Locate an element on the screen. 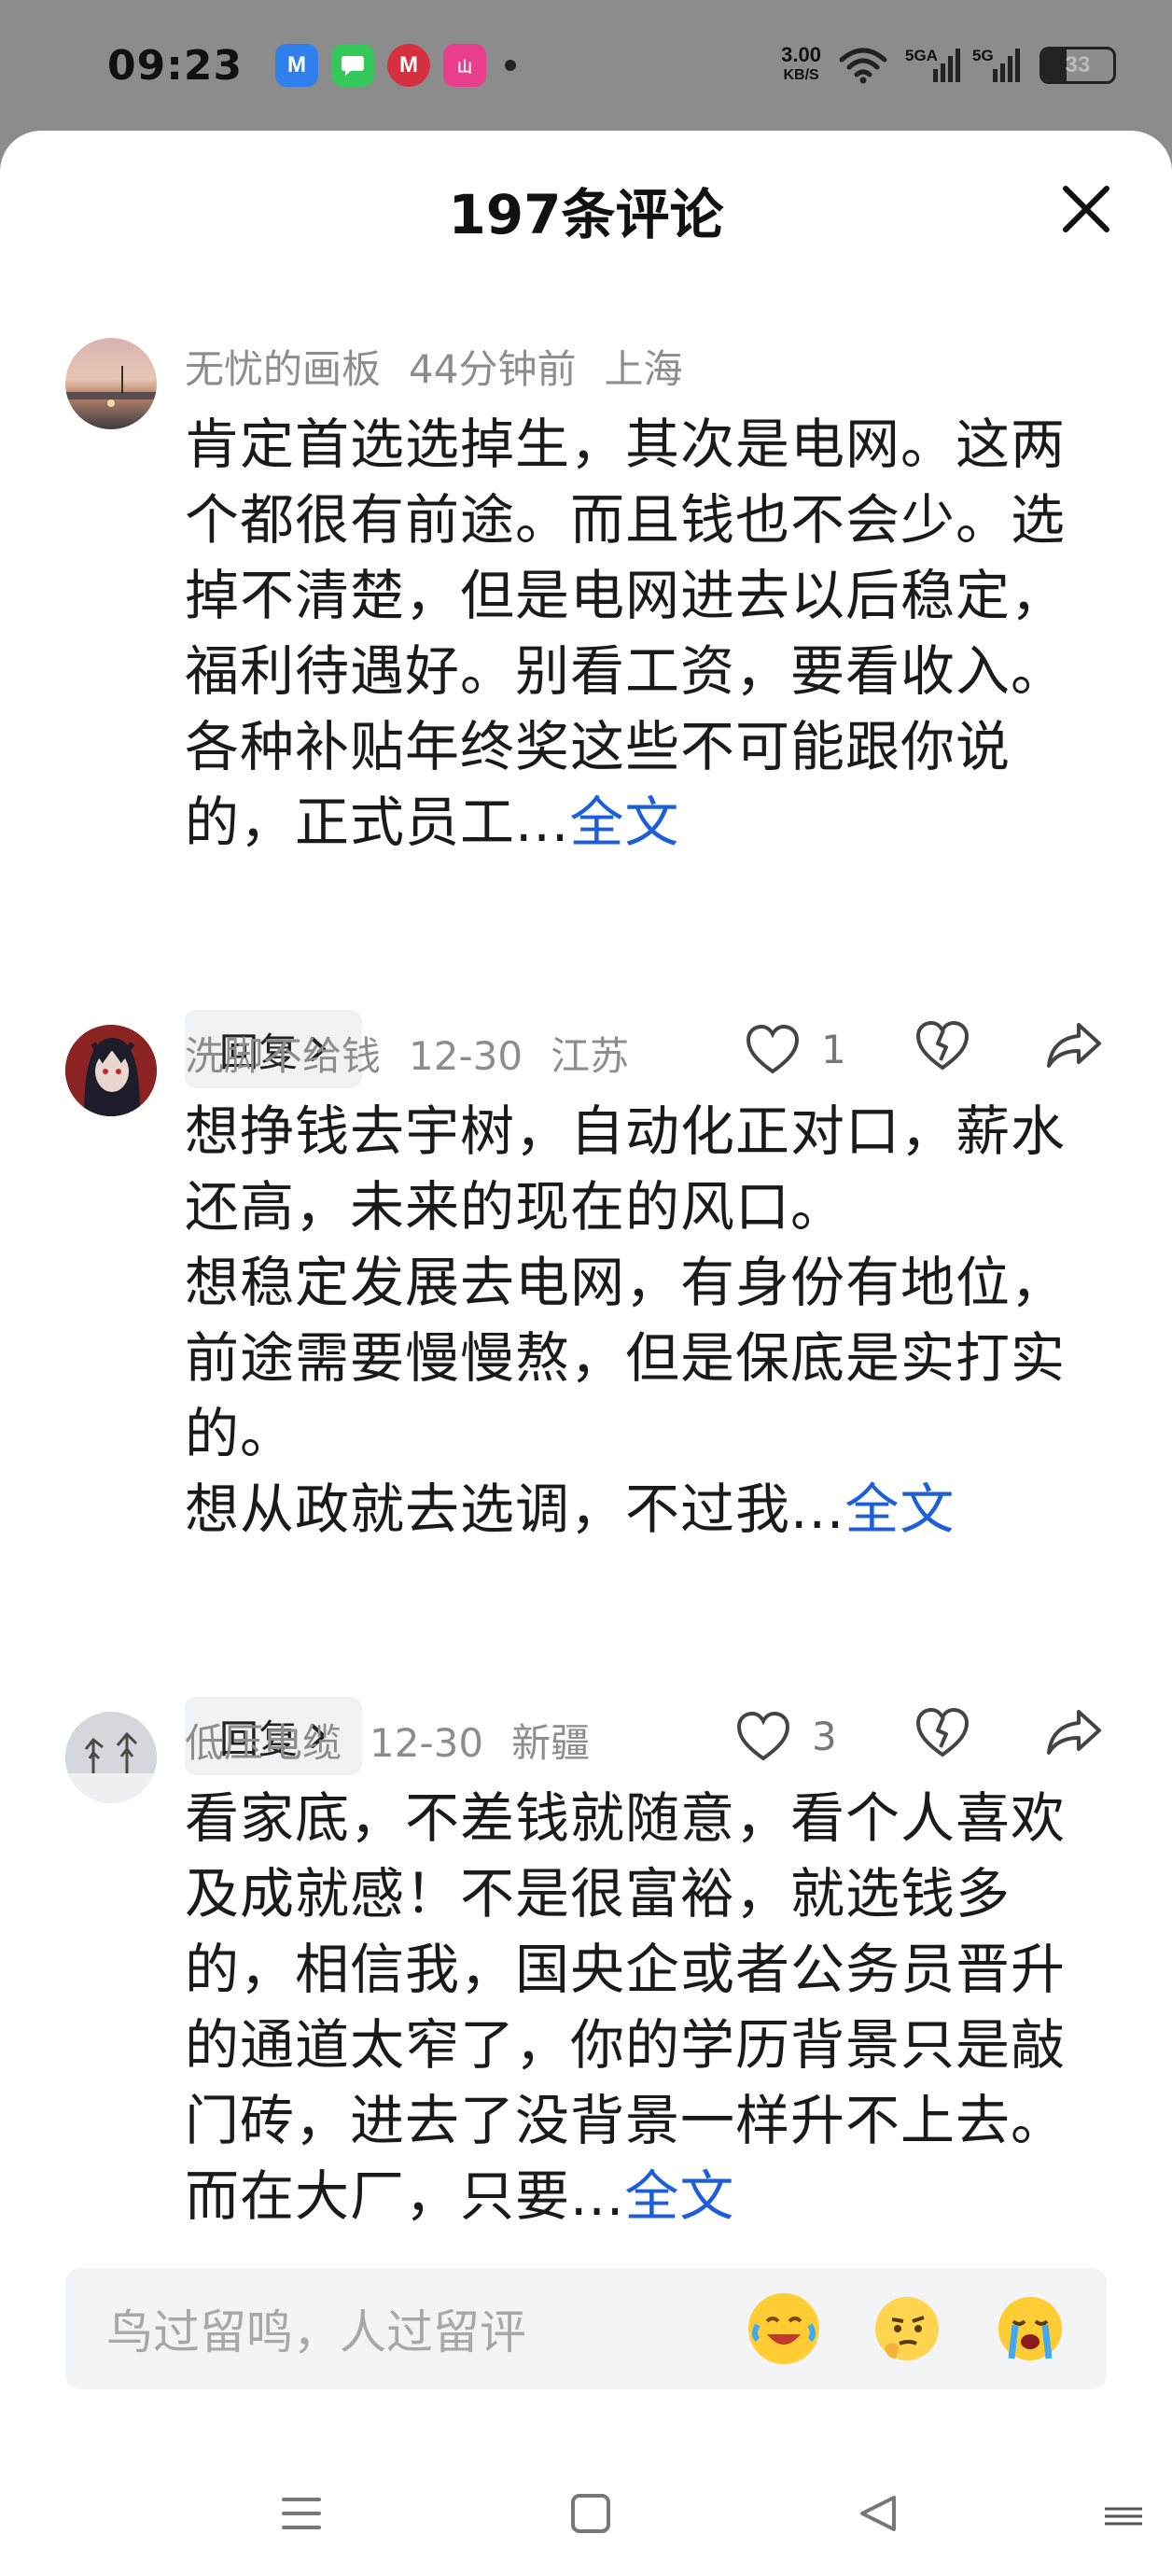 This screenshot has height=2576, width=1172. more-notifications-icon is located at coordinates (510, 65).